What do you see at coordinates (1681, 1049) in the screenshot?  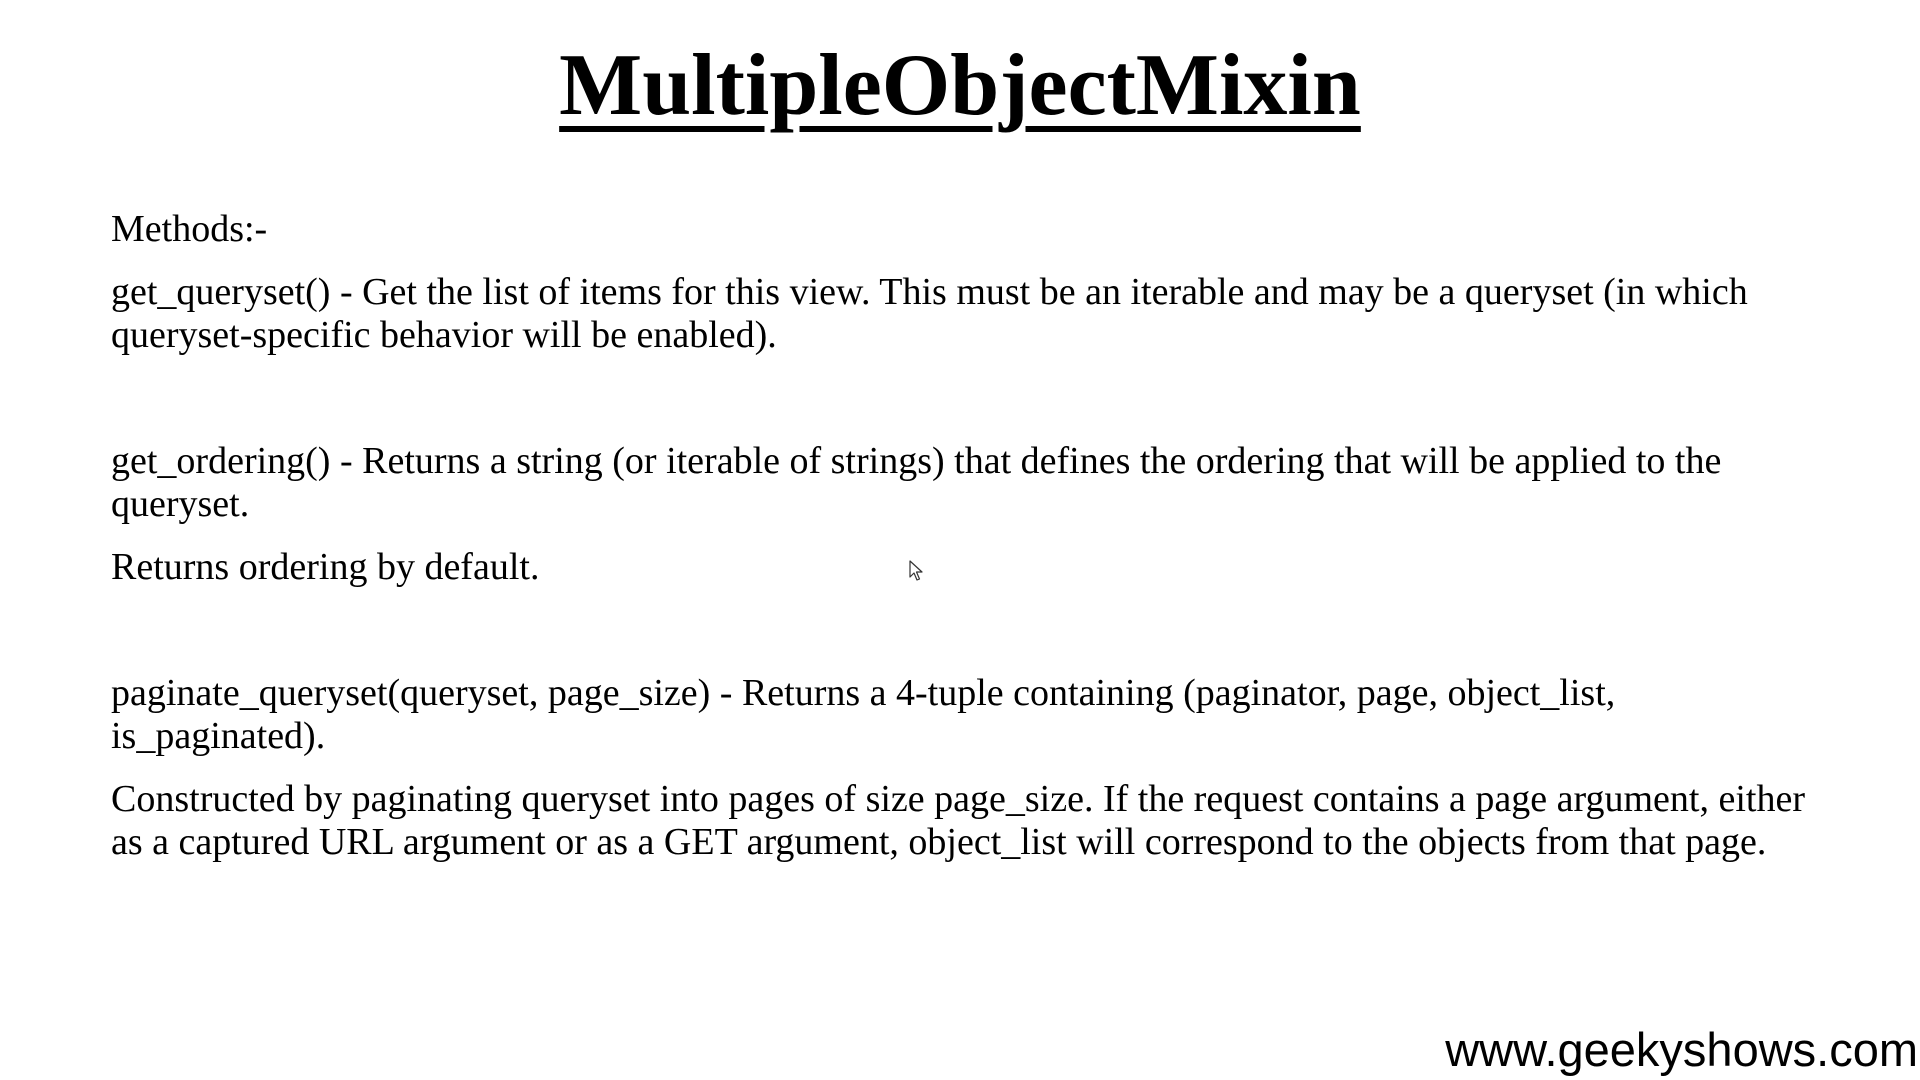 I see `footer-website-url: www.geekyshows.com` at bounding box center [1681, 1049].